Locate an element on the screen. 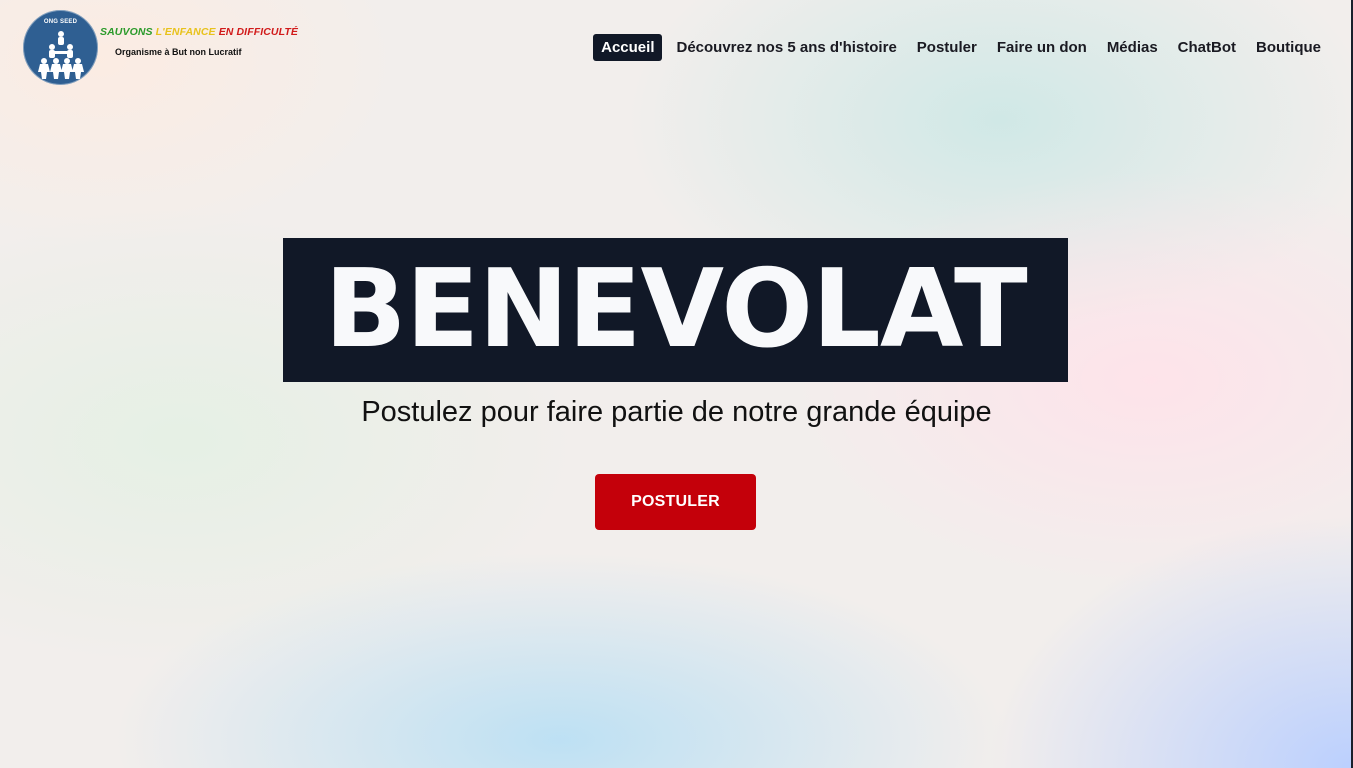 The width and height of the screenshot is (1353, 768). logo: ONG SEED is located at coordinates (60, 47).